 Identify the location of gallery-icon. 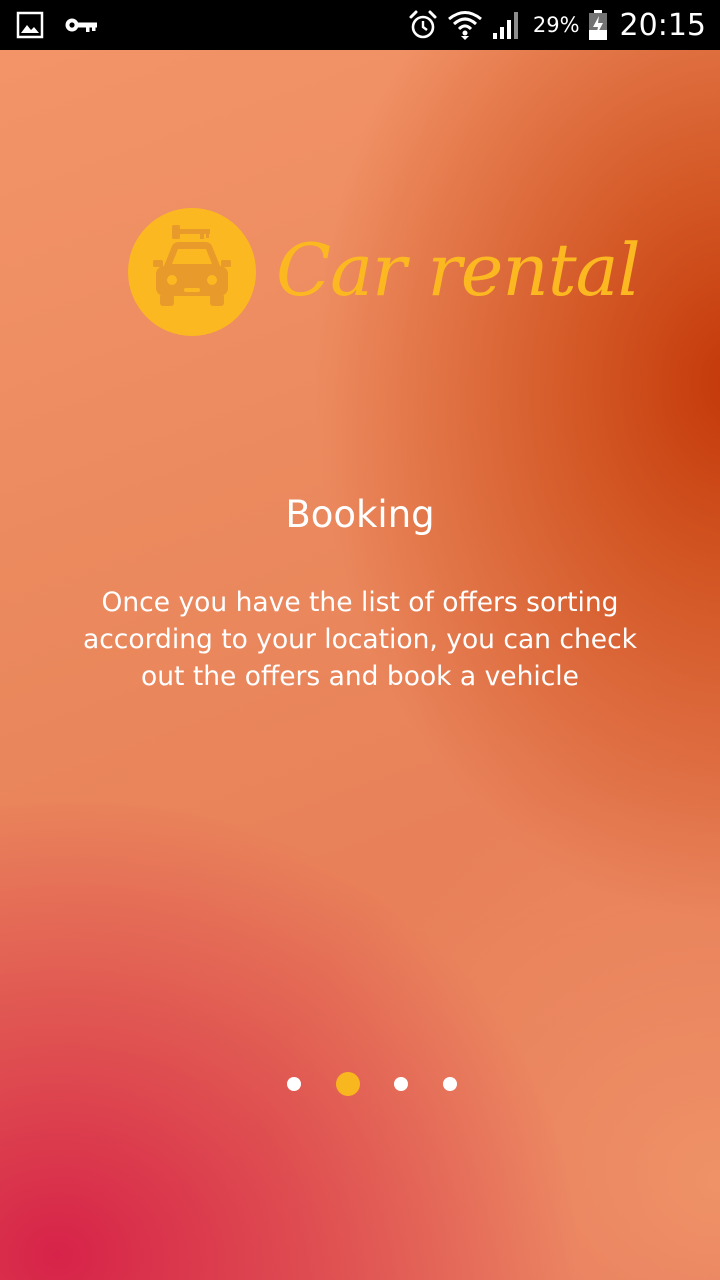
(30, 25).